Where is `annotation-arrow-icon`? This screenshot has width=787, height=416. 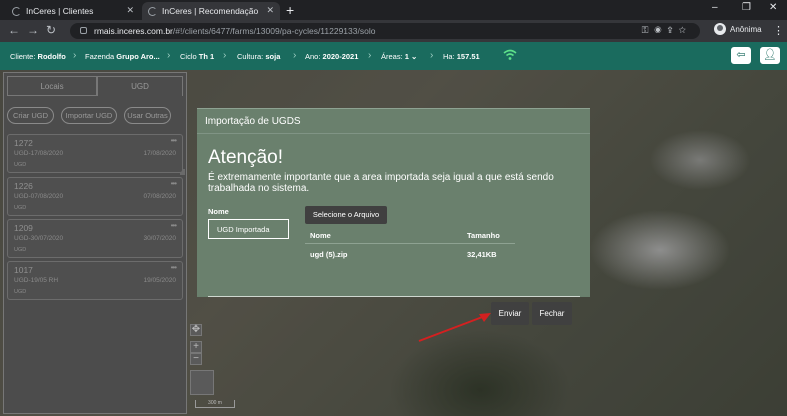
annotation-arrow-icon is located at coordinates (454, 327).